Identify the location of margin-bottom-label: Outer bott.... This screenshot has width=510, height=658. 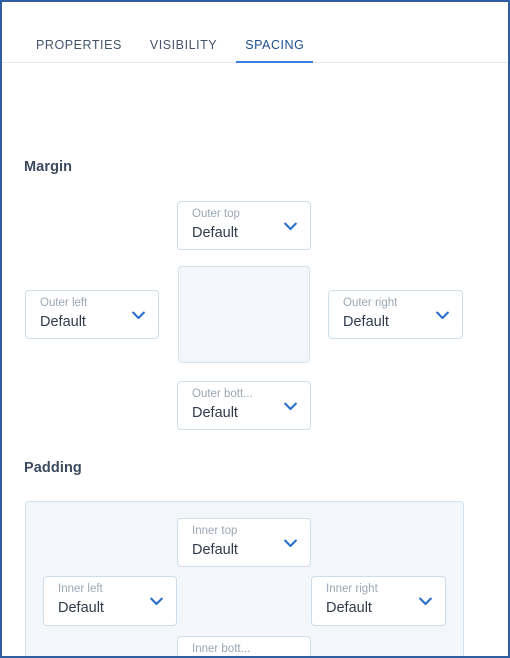
(222, 394).